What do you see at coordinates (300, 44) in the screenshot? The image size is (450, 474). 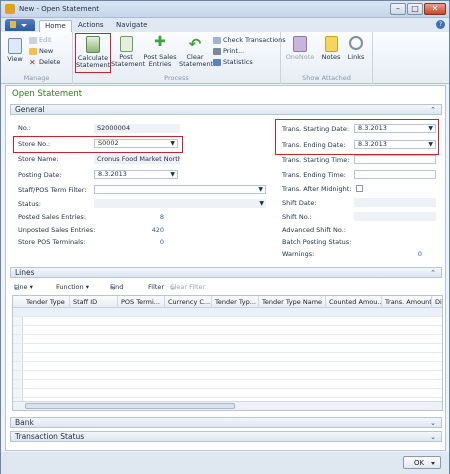 I see `onenote-icon` at bounding box center [300, 44].